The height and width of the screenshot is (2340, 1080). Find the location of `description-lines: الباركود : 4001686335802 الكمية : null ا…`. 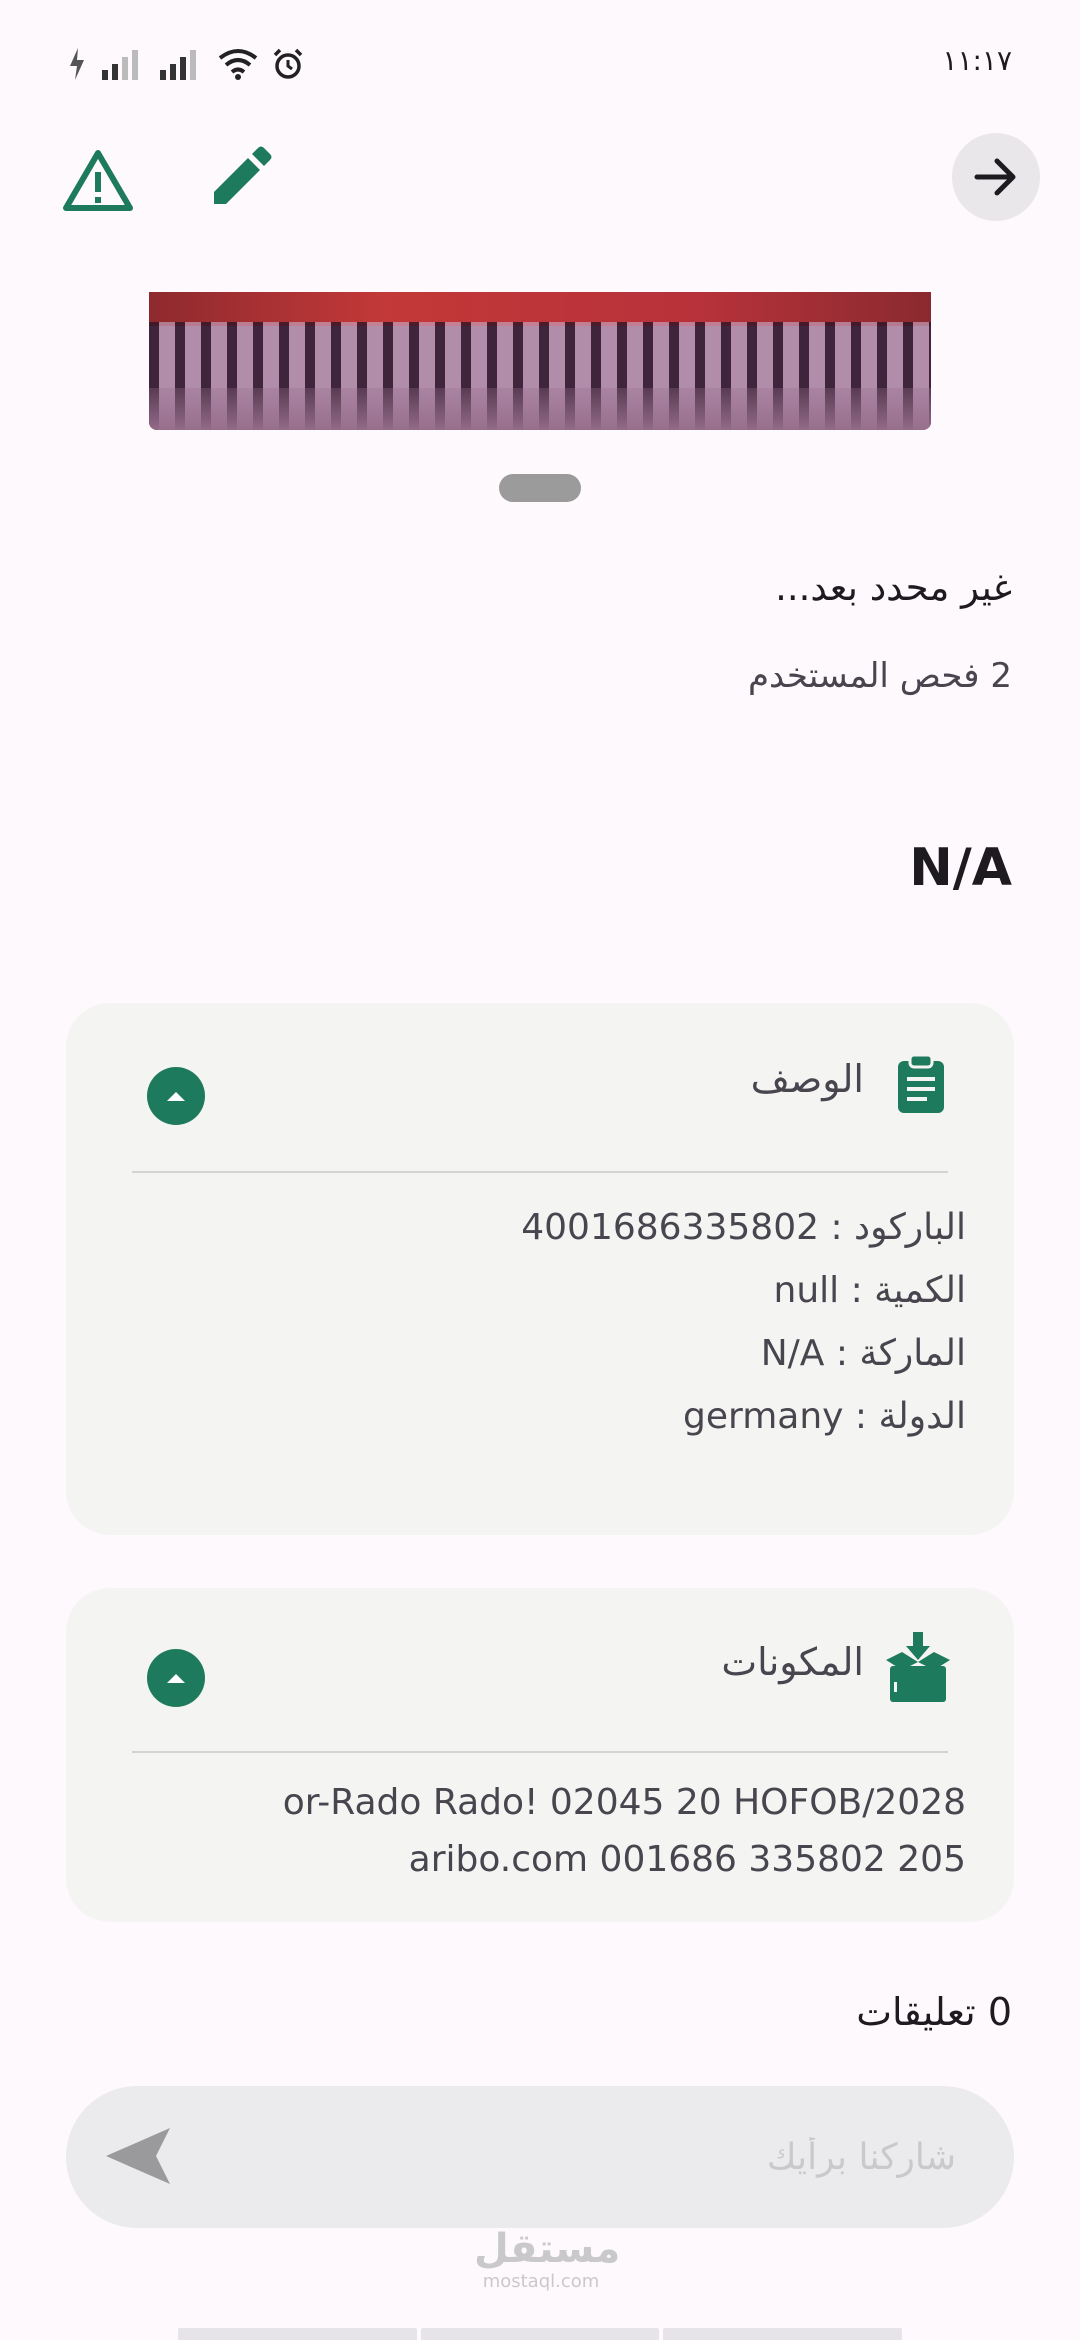

description-lines: الباركود : 4001686335802 الكمية : null ا… is located at coordinates (743, 1322).